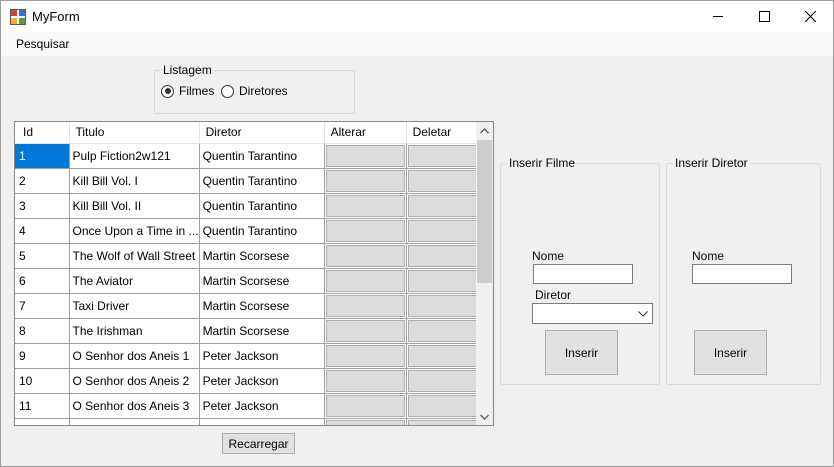 This screenshot has width=834, height=467. I want to click on cell-id: 1, so click(42, 156).